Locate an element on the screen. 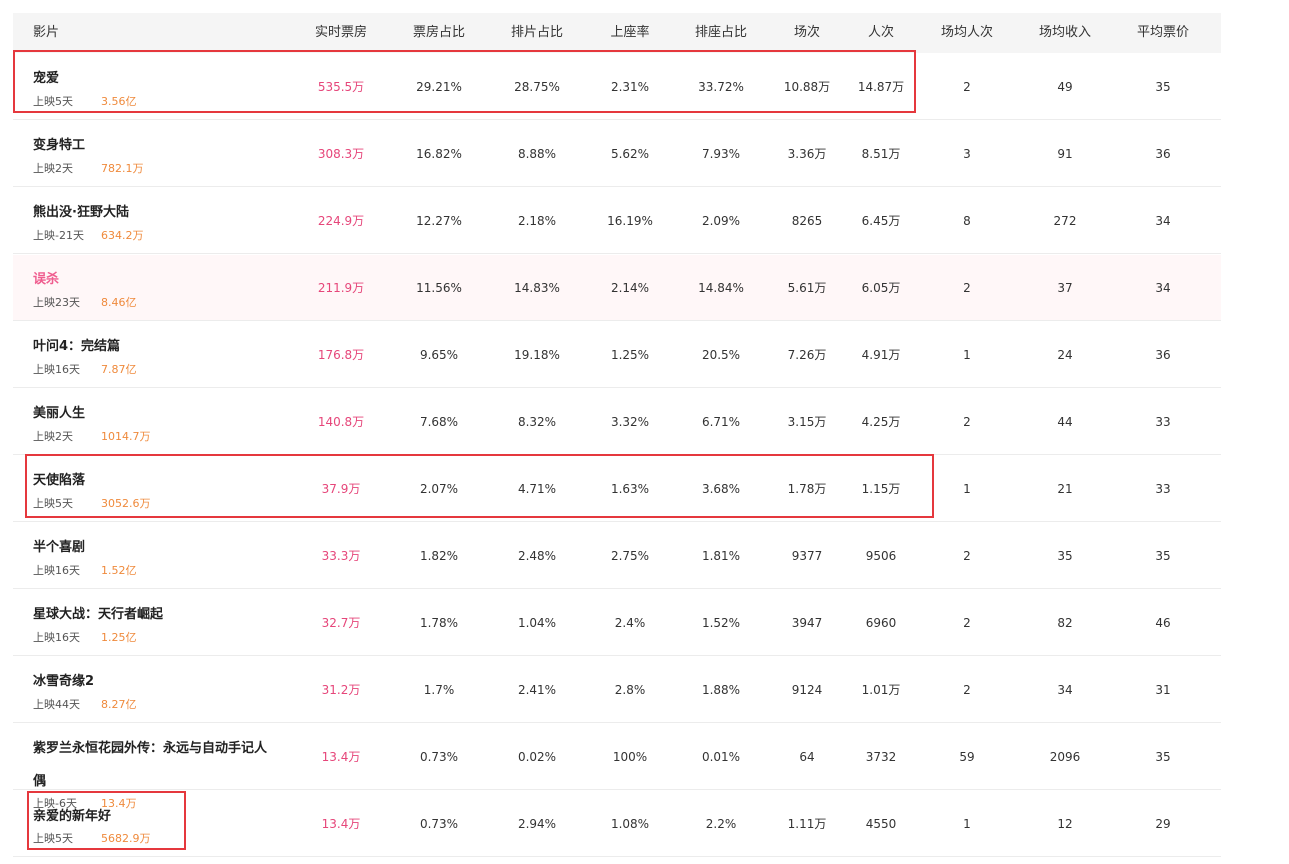 The image size is (1289, 864). box-pct: 1.7% is located at coordinates (439, 690).